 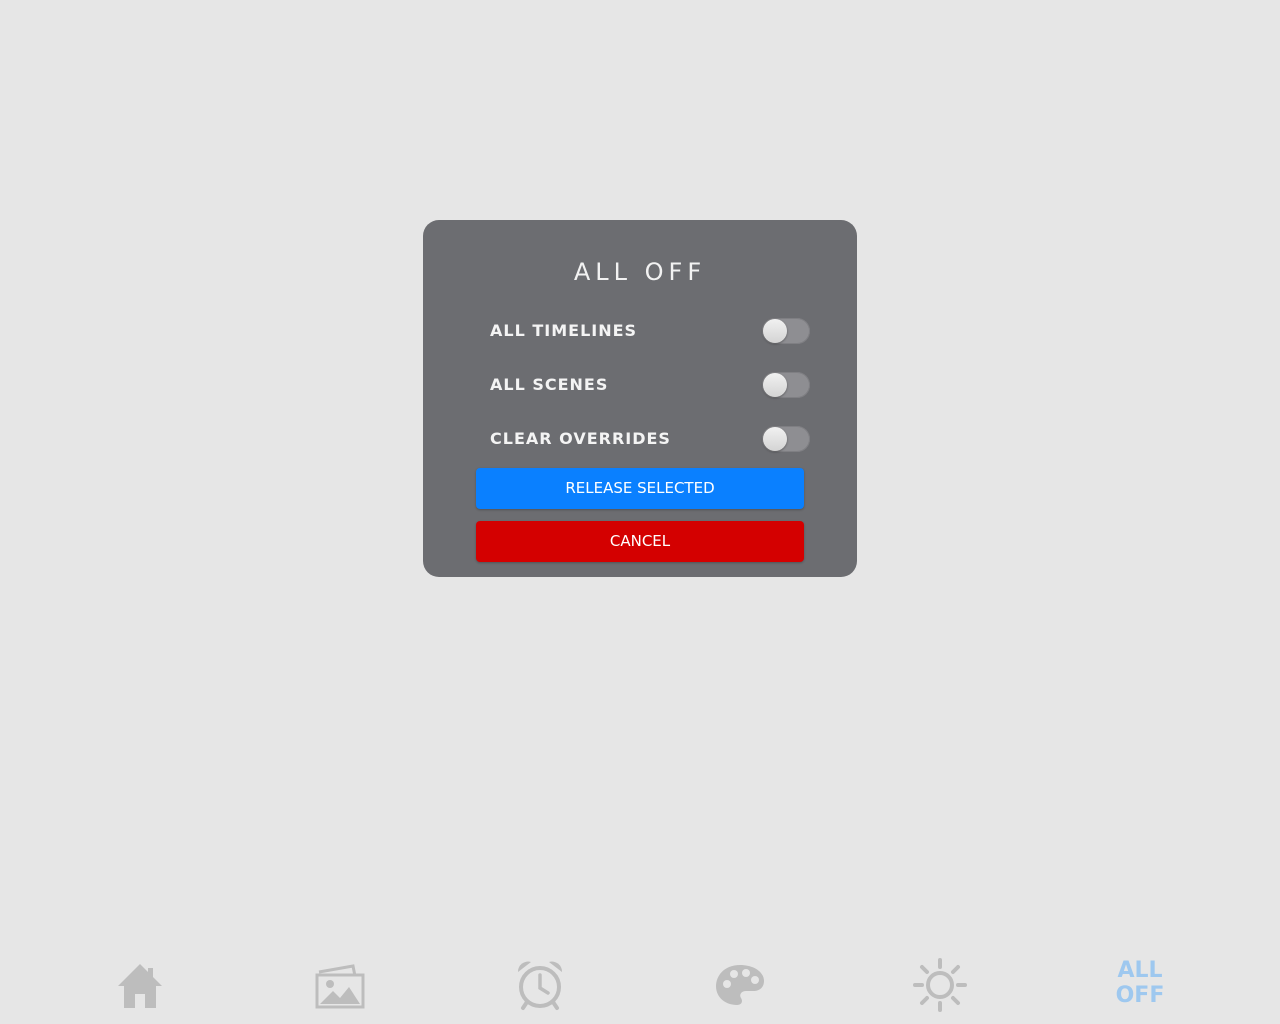 I want to click on palette-icon, so click(x=740, y=985).